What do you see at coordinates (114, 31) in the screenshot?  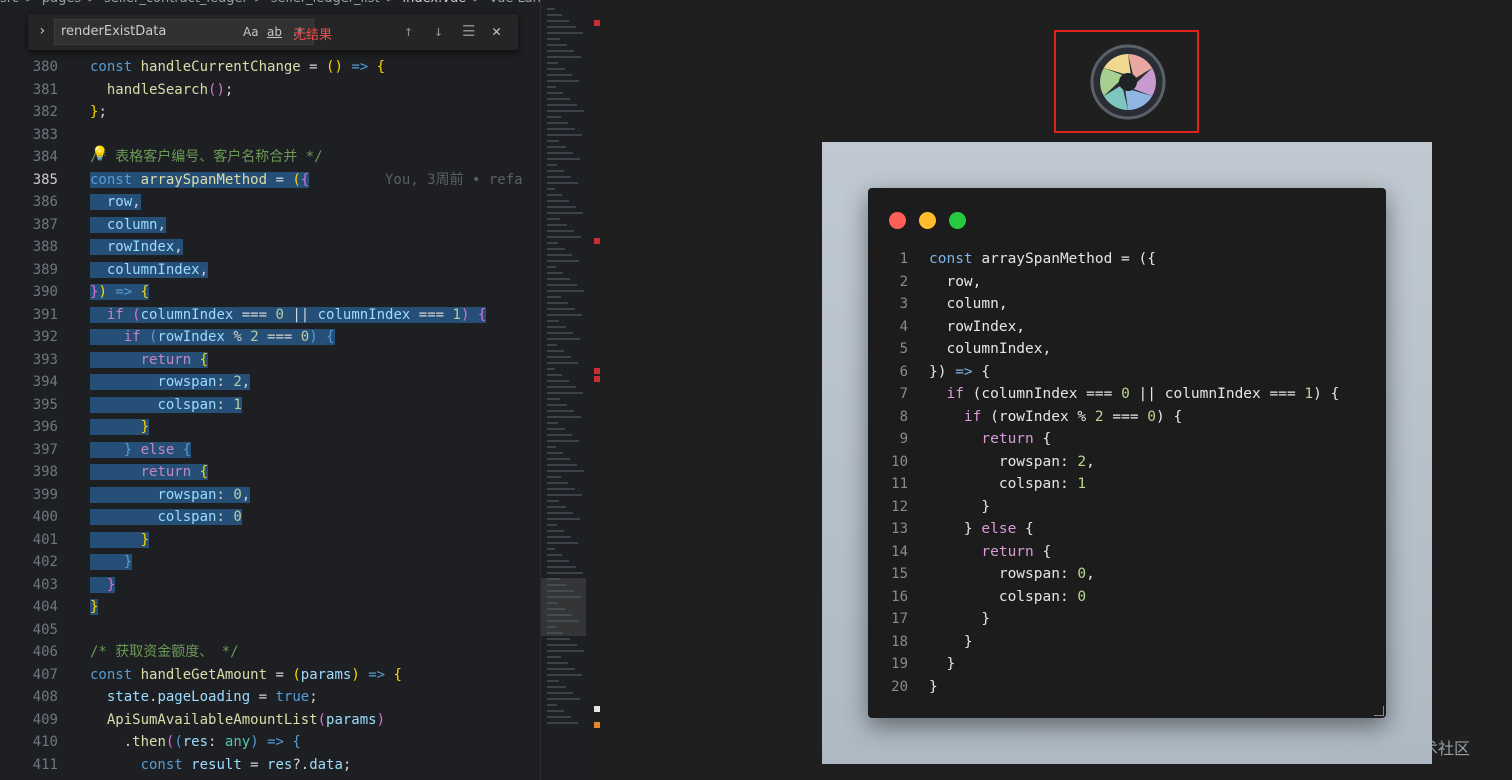 I see `find-query: renderExistData` at bounding box center [114, 31].